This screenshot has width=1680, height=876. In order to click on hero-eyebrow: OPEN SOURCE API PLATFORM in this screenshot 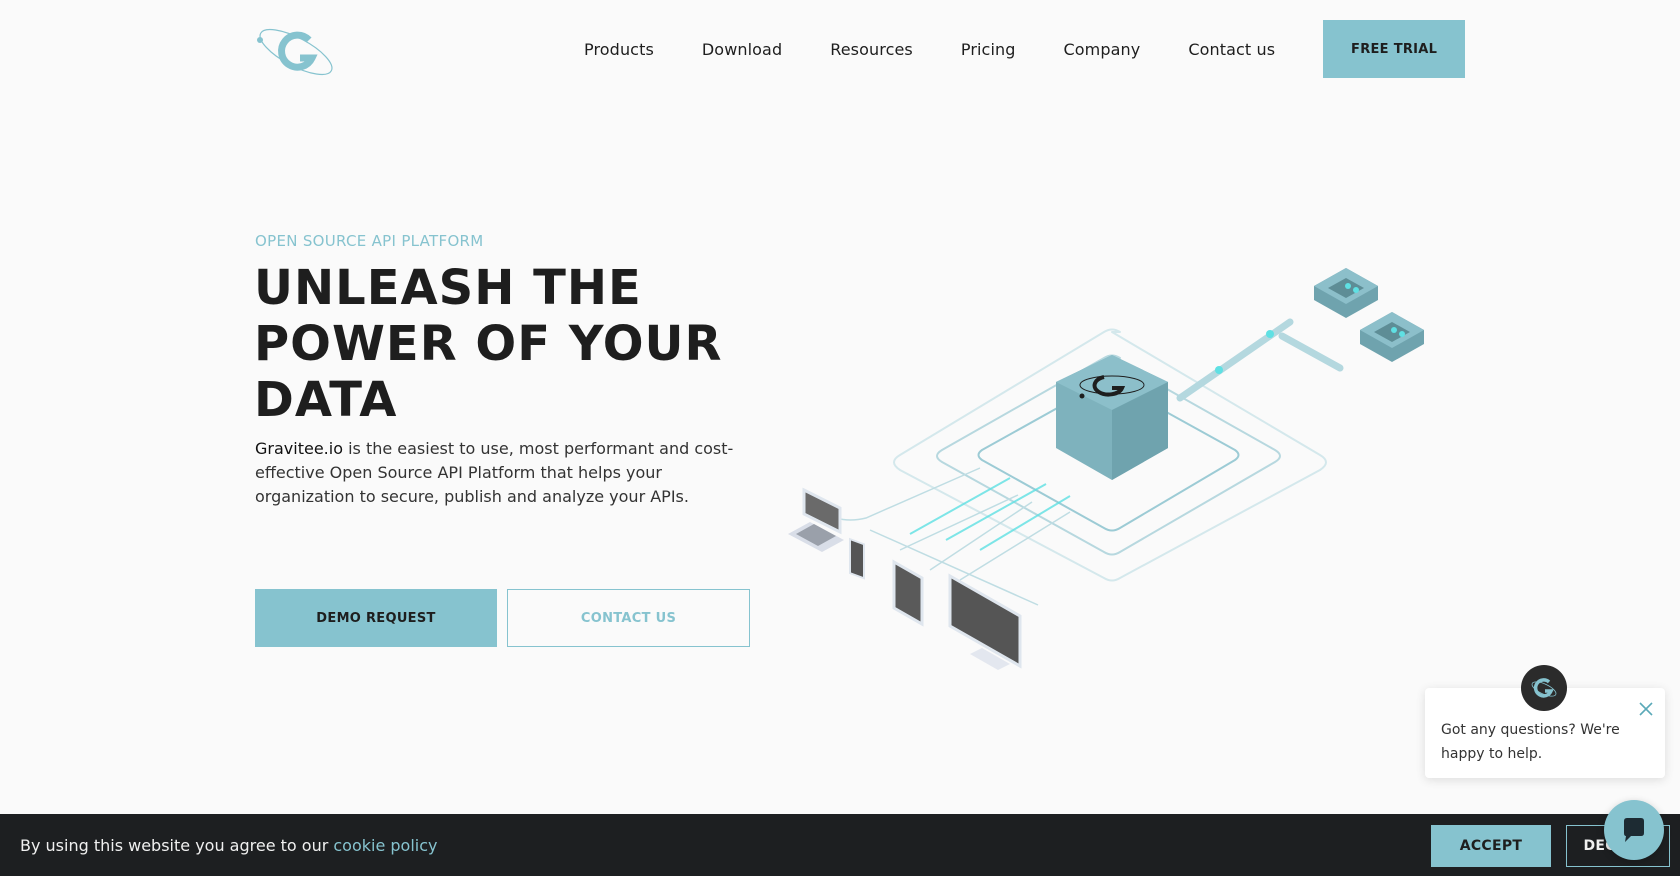, I will do `click(369, 241)`.